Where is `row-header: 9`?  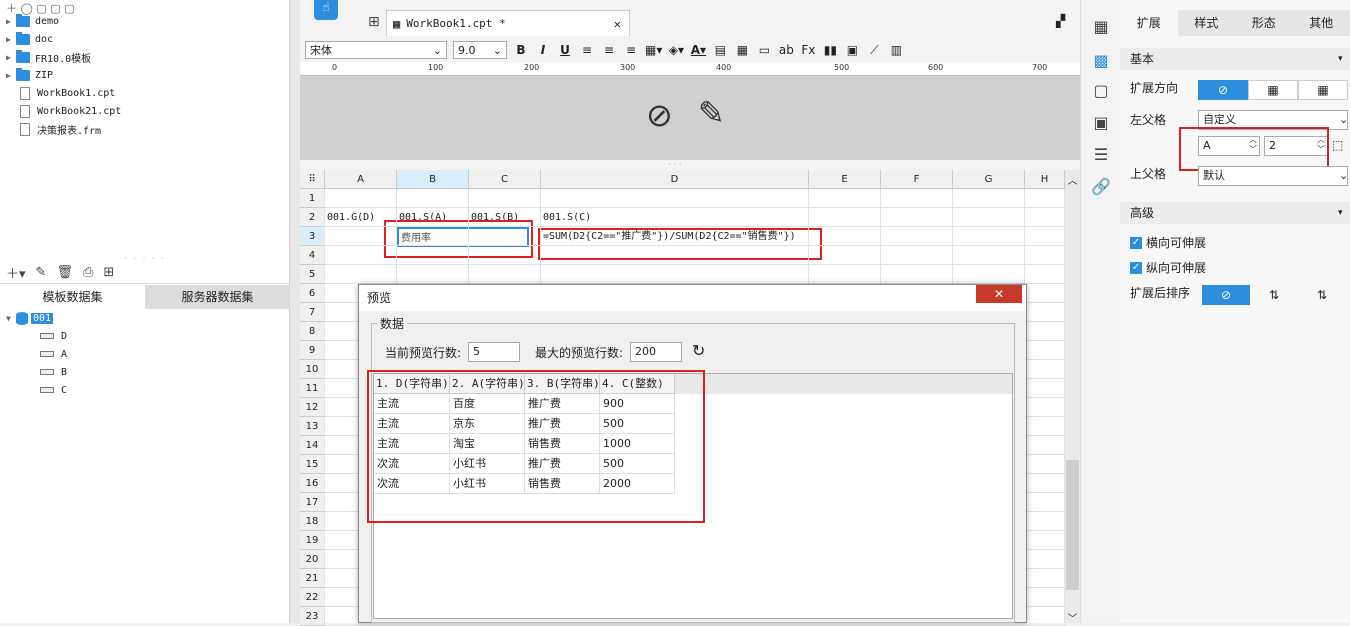
row-header: 9 is located at coordinates (312, 350).